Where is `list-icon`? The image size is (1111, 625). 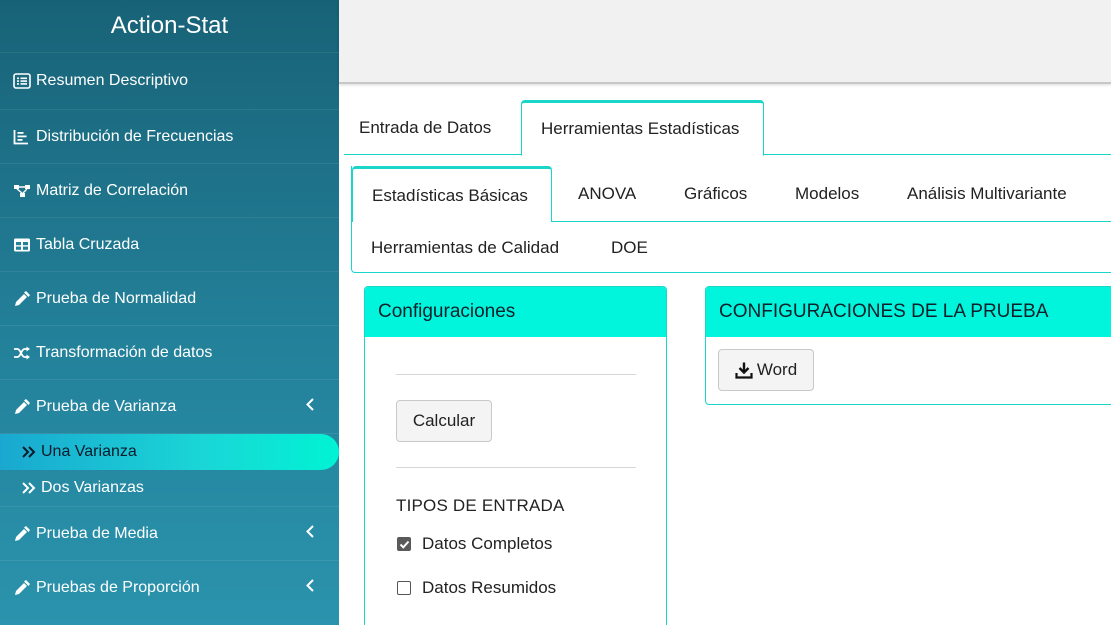
list-icon is located at coordinates (23, 81).